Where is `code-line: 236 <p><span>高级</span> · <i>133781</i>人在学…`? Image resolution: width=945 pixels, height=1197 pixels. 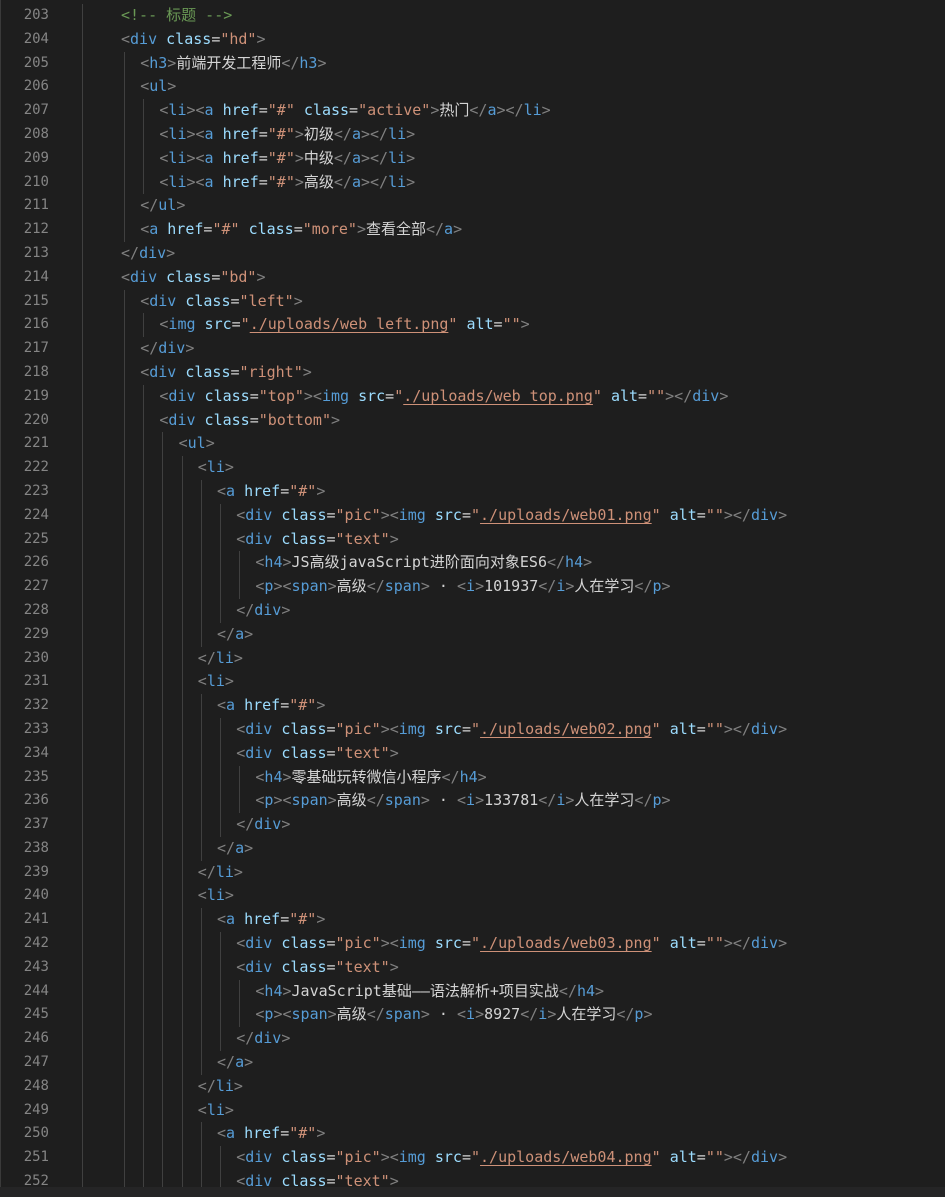 code-line: 236 <p><span>高级</span> · <i>133781</i>人在学… is located at coordinates (472, 801).